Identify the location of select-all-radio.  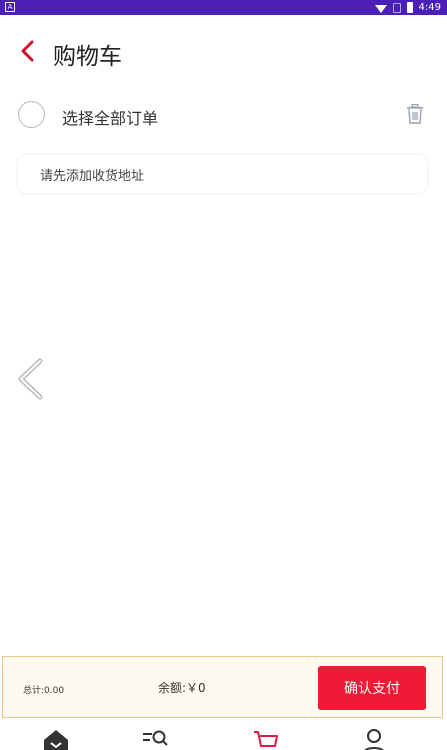
(31, 114).